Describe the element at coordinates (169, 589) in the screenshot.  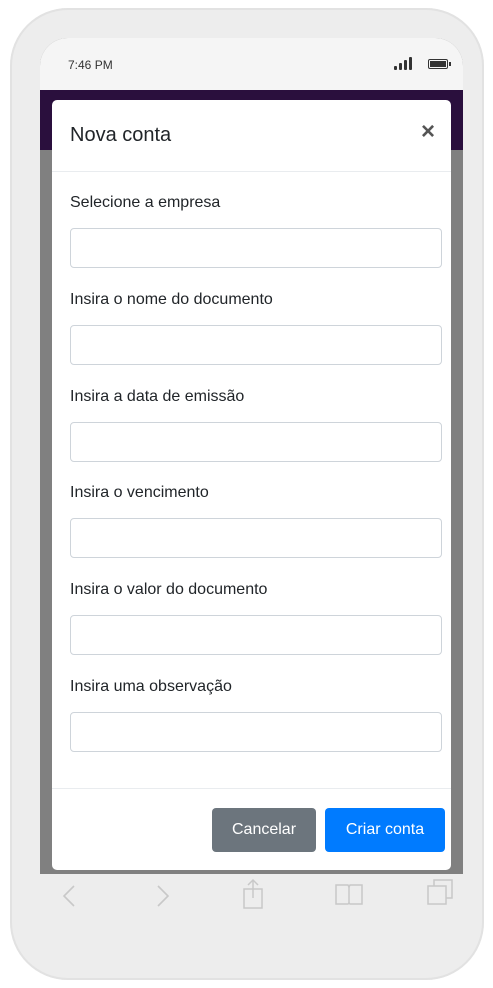
I see `document-value-label: Insira o valor do documento` at that location.